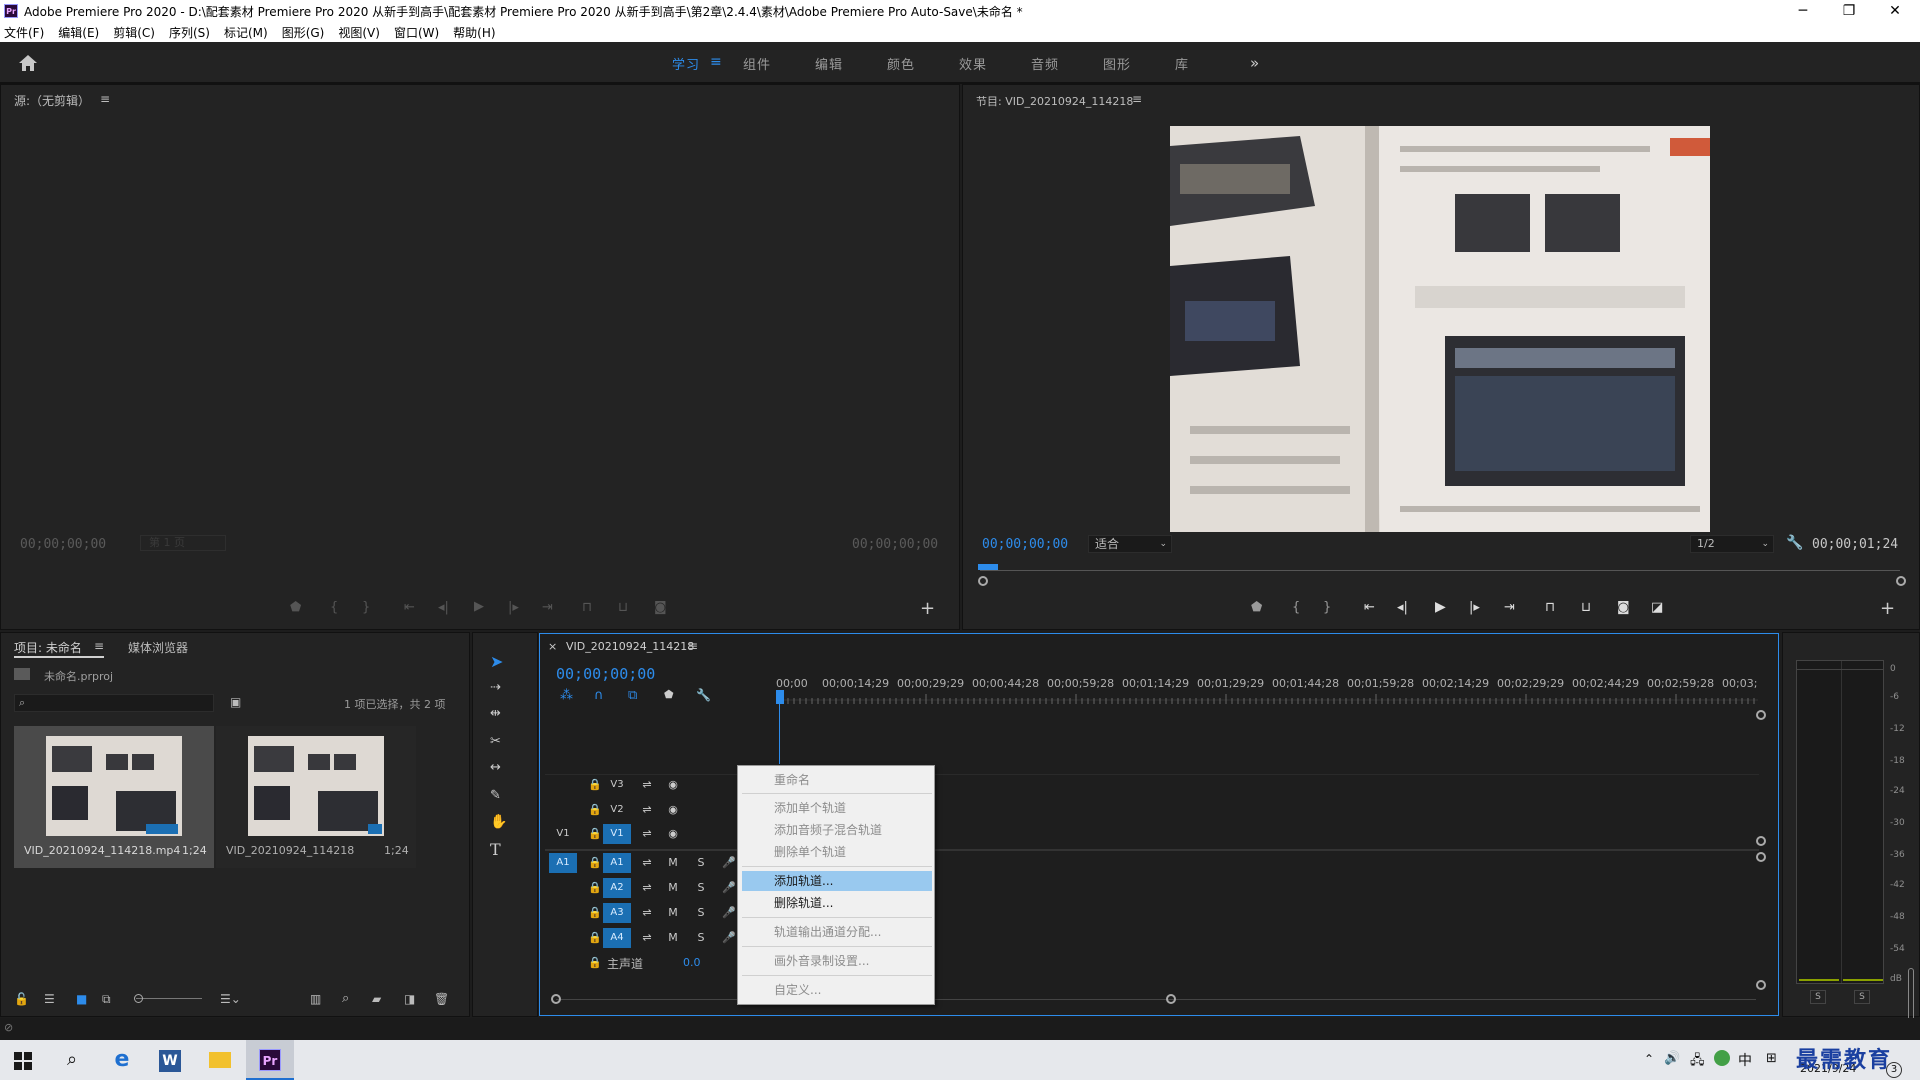  What do you see at coordinates (1672, 1058) in the screenshot?
I see `volume-icon: 🔊` at bounding box center [1672, 1058].